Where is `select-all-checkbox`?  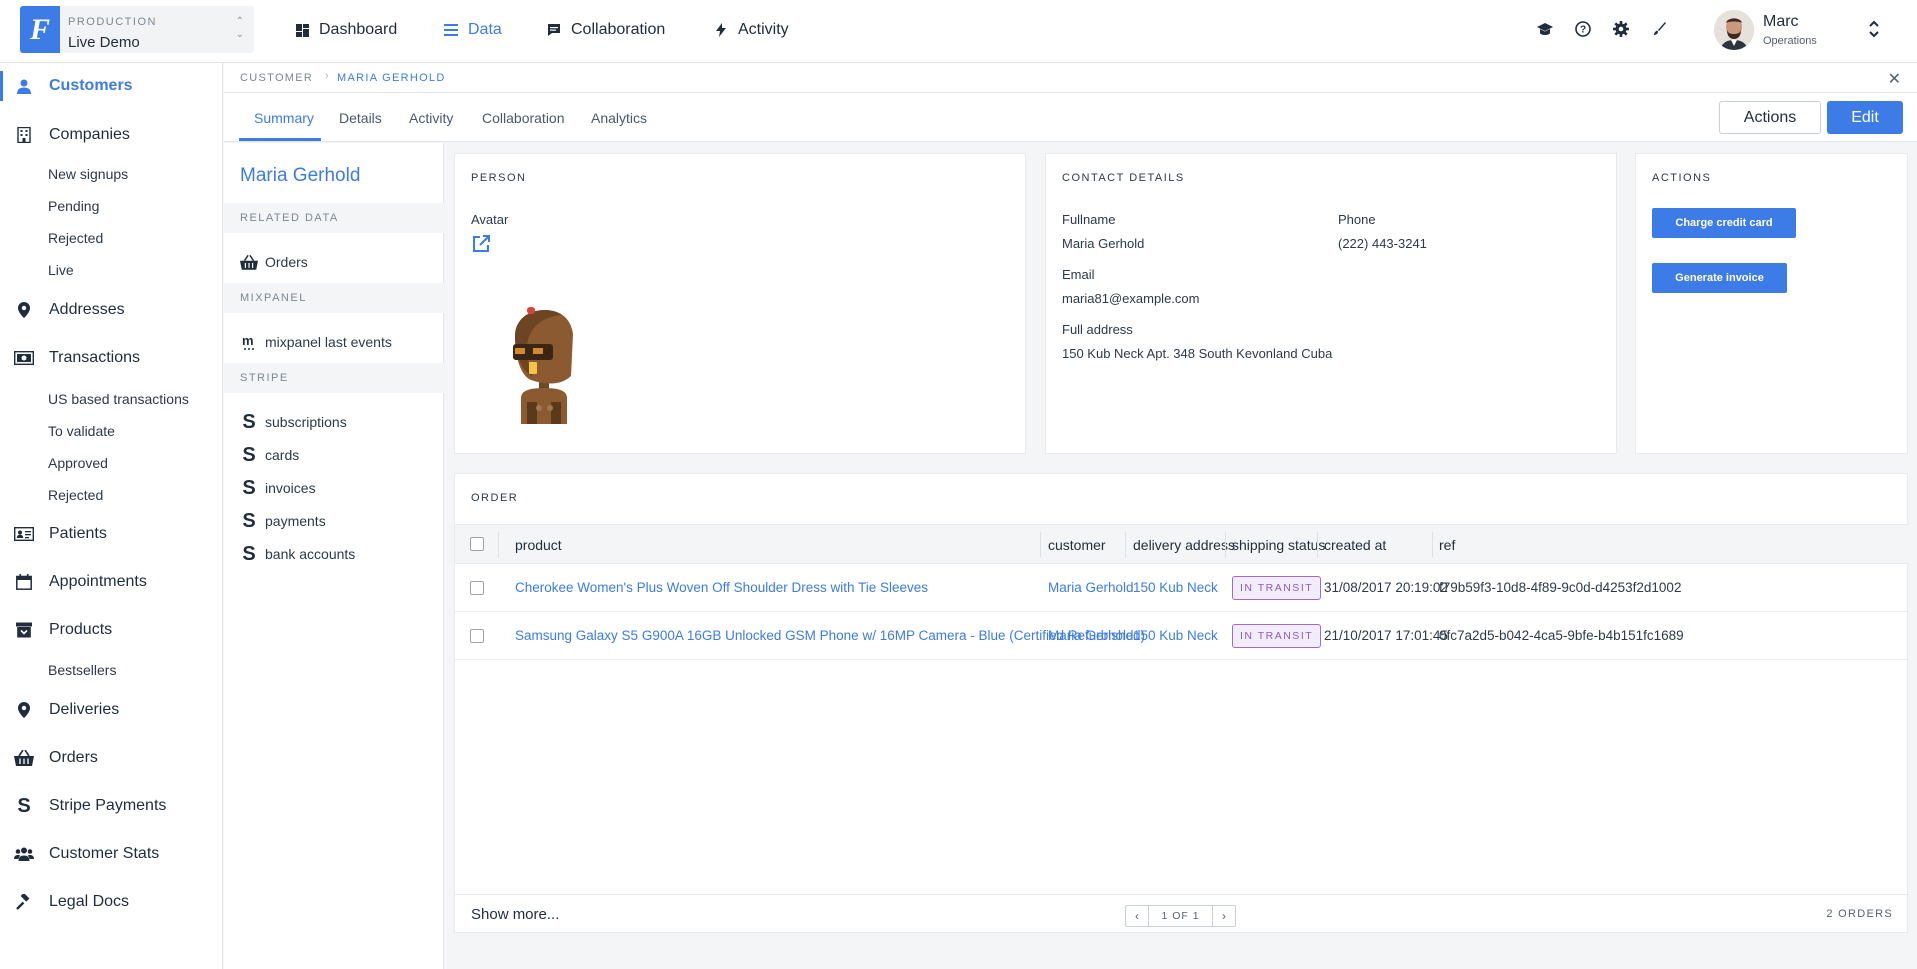
select-all-checkbox is located at coordinates (477, 544).